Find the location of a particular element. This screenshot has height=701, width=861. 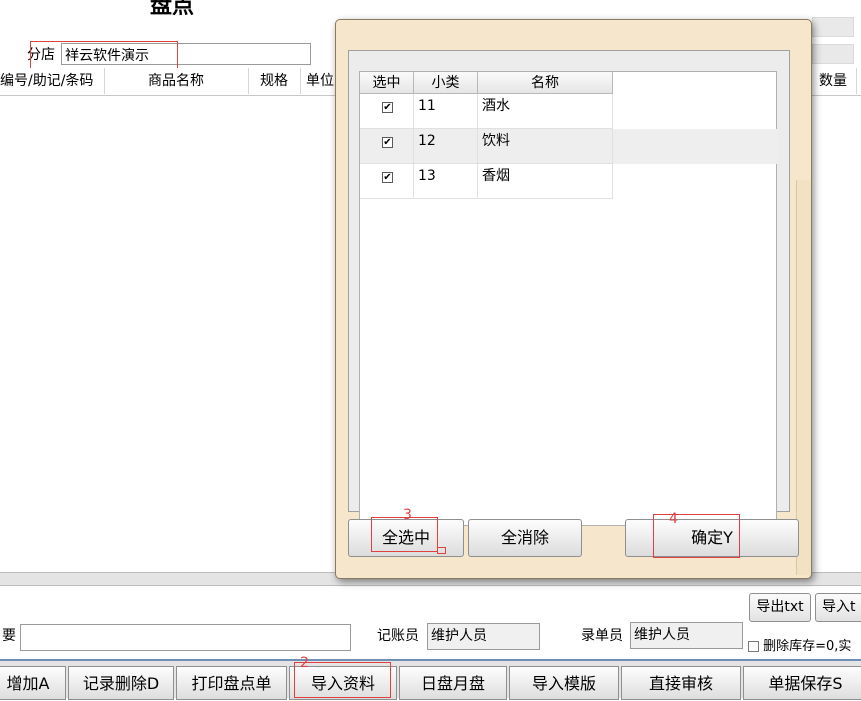

table-row: ✔ 12 饮料 is located at coordinates (569, 146).